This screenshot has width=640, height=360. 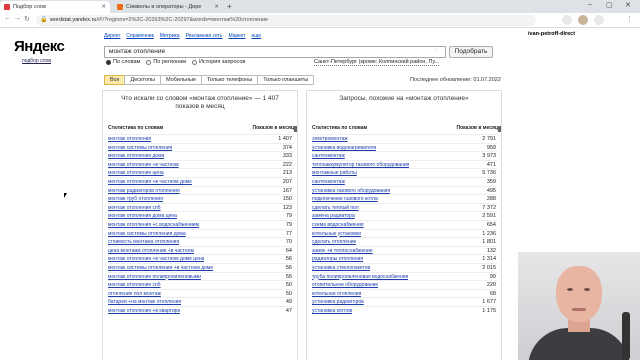 What do you see at coordinates (335, 208) in the screenshot?
I see `keyword-link: сделать теплый пол` at bounding box center [335, 208].